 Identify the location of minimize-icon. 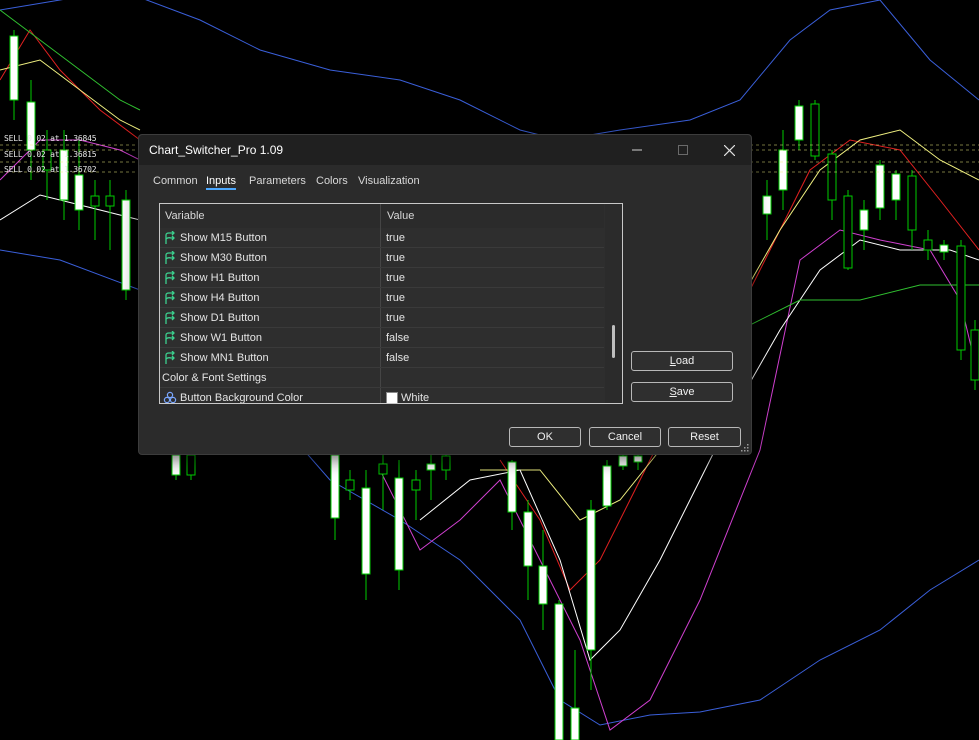
(637, 150).